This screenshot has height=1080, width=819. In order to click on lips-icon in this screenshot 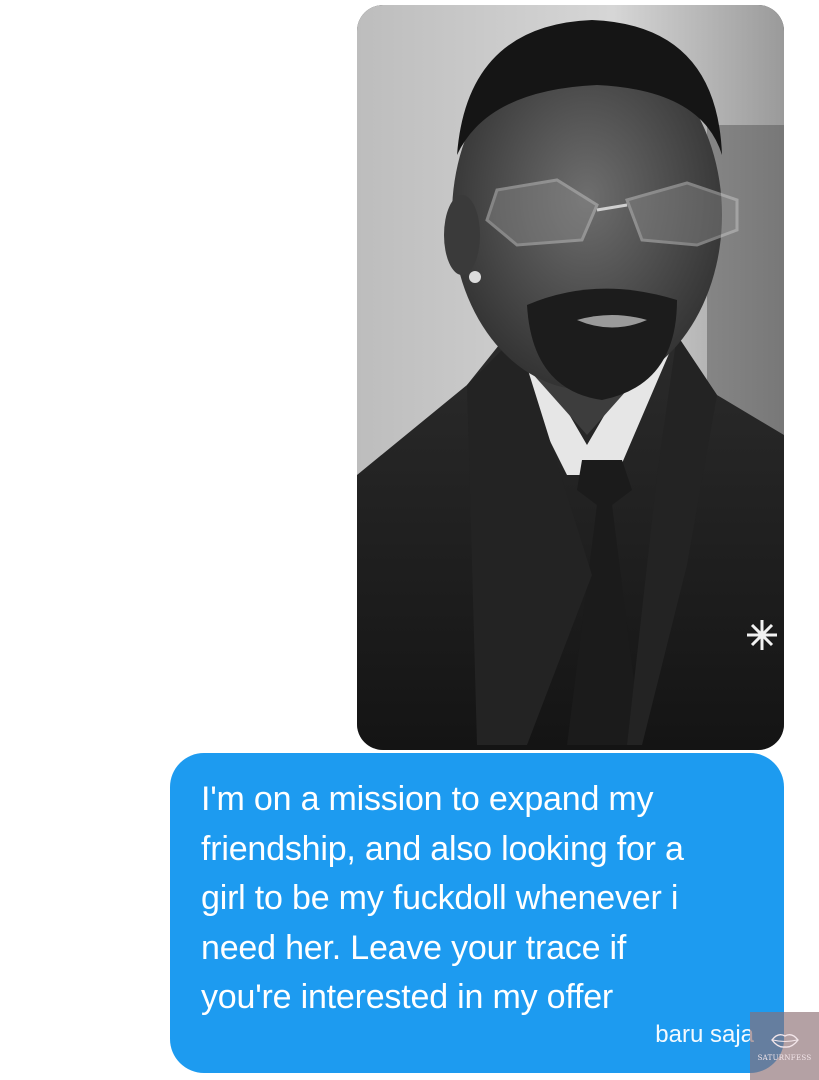, I will do `click(784, 1040)`.